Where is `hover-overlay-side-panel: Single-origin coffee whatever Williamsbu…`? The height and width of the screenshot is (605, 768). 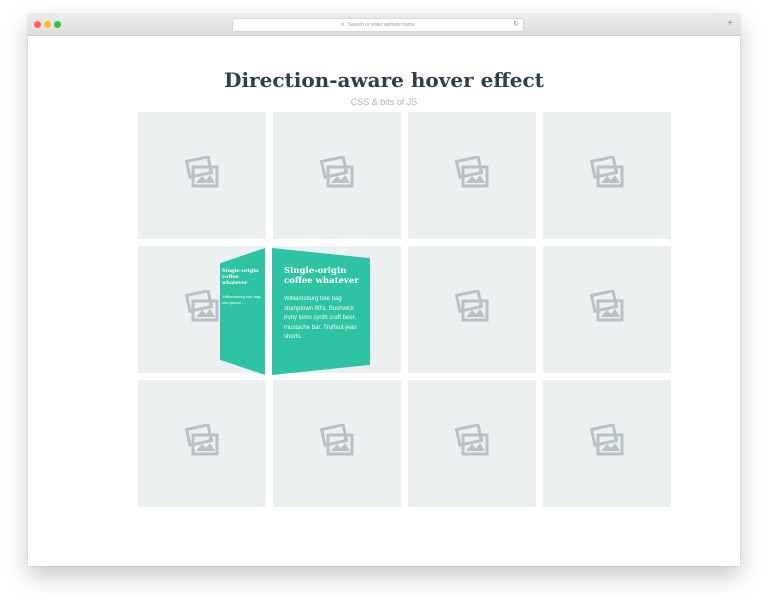
hover-overlay-side-panel: Single-origin coffee whatever Williamsbu… is located at coordinates (242, 311).